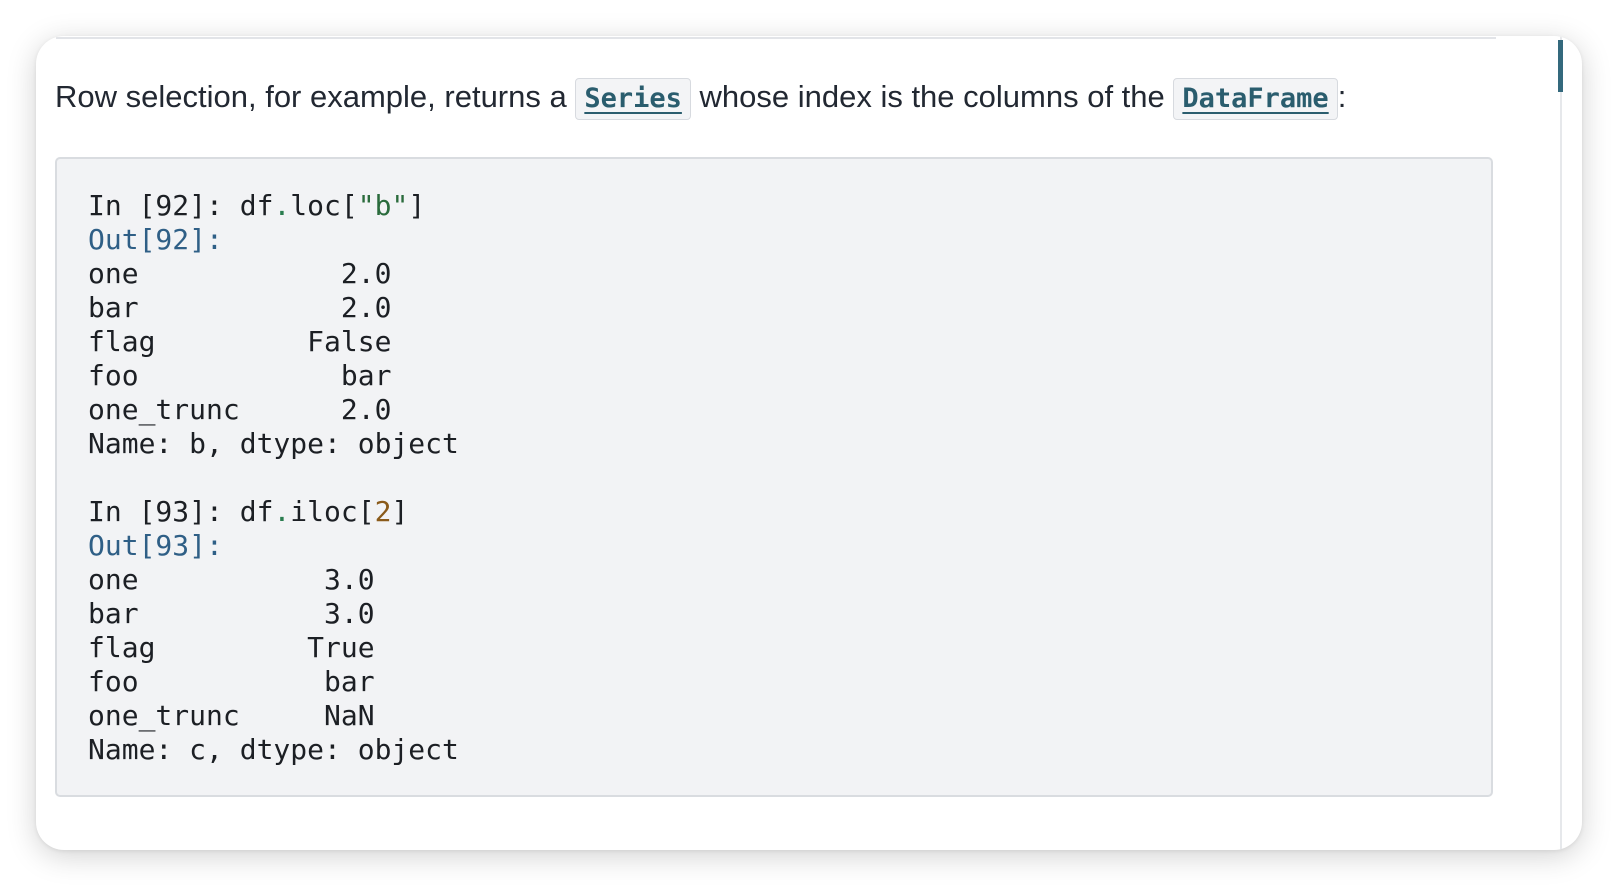 The height and width of the screenshot is (886, 1618). What do you see at coordinates (349, 715) in the screenshot?
I see `row-value: NaN` at bounding box center [349, 715].